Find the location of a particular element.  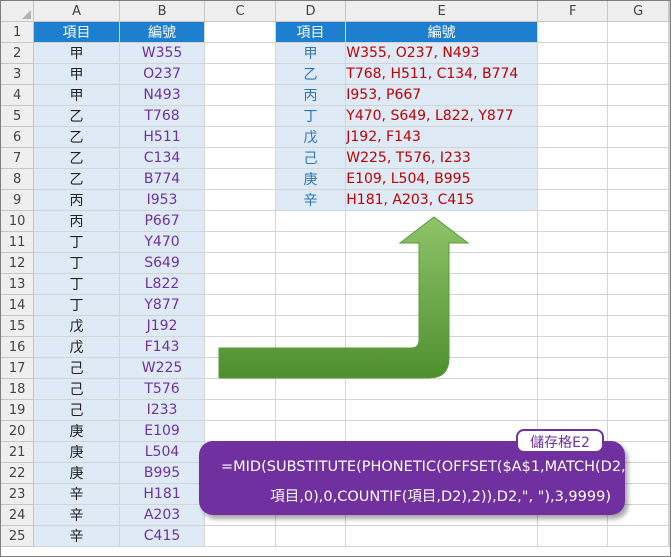

cell-reference-label: 儲存格E2 is located at coordinates (560, 441).